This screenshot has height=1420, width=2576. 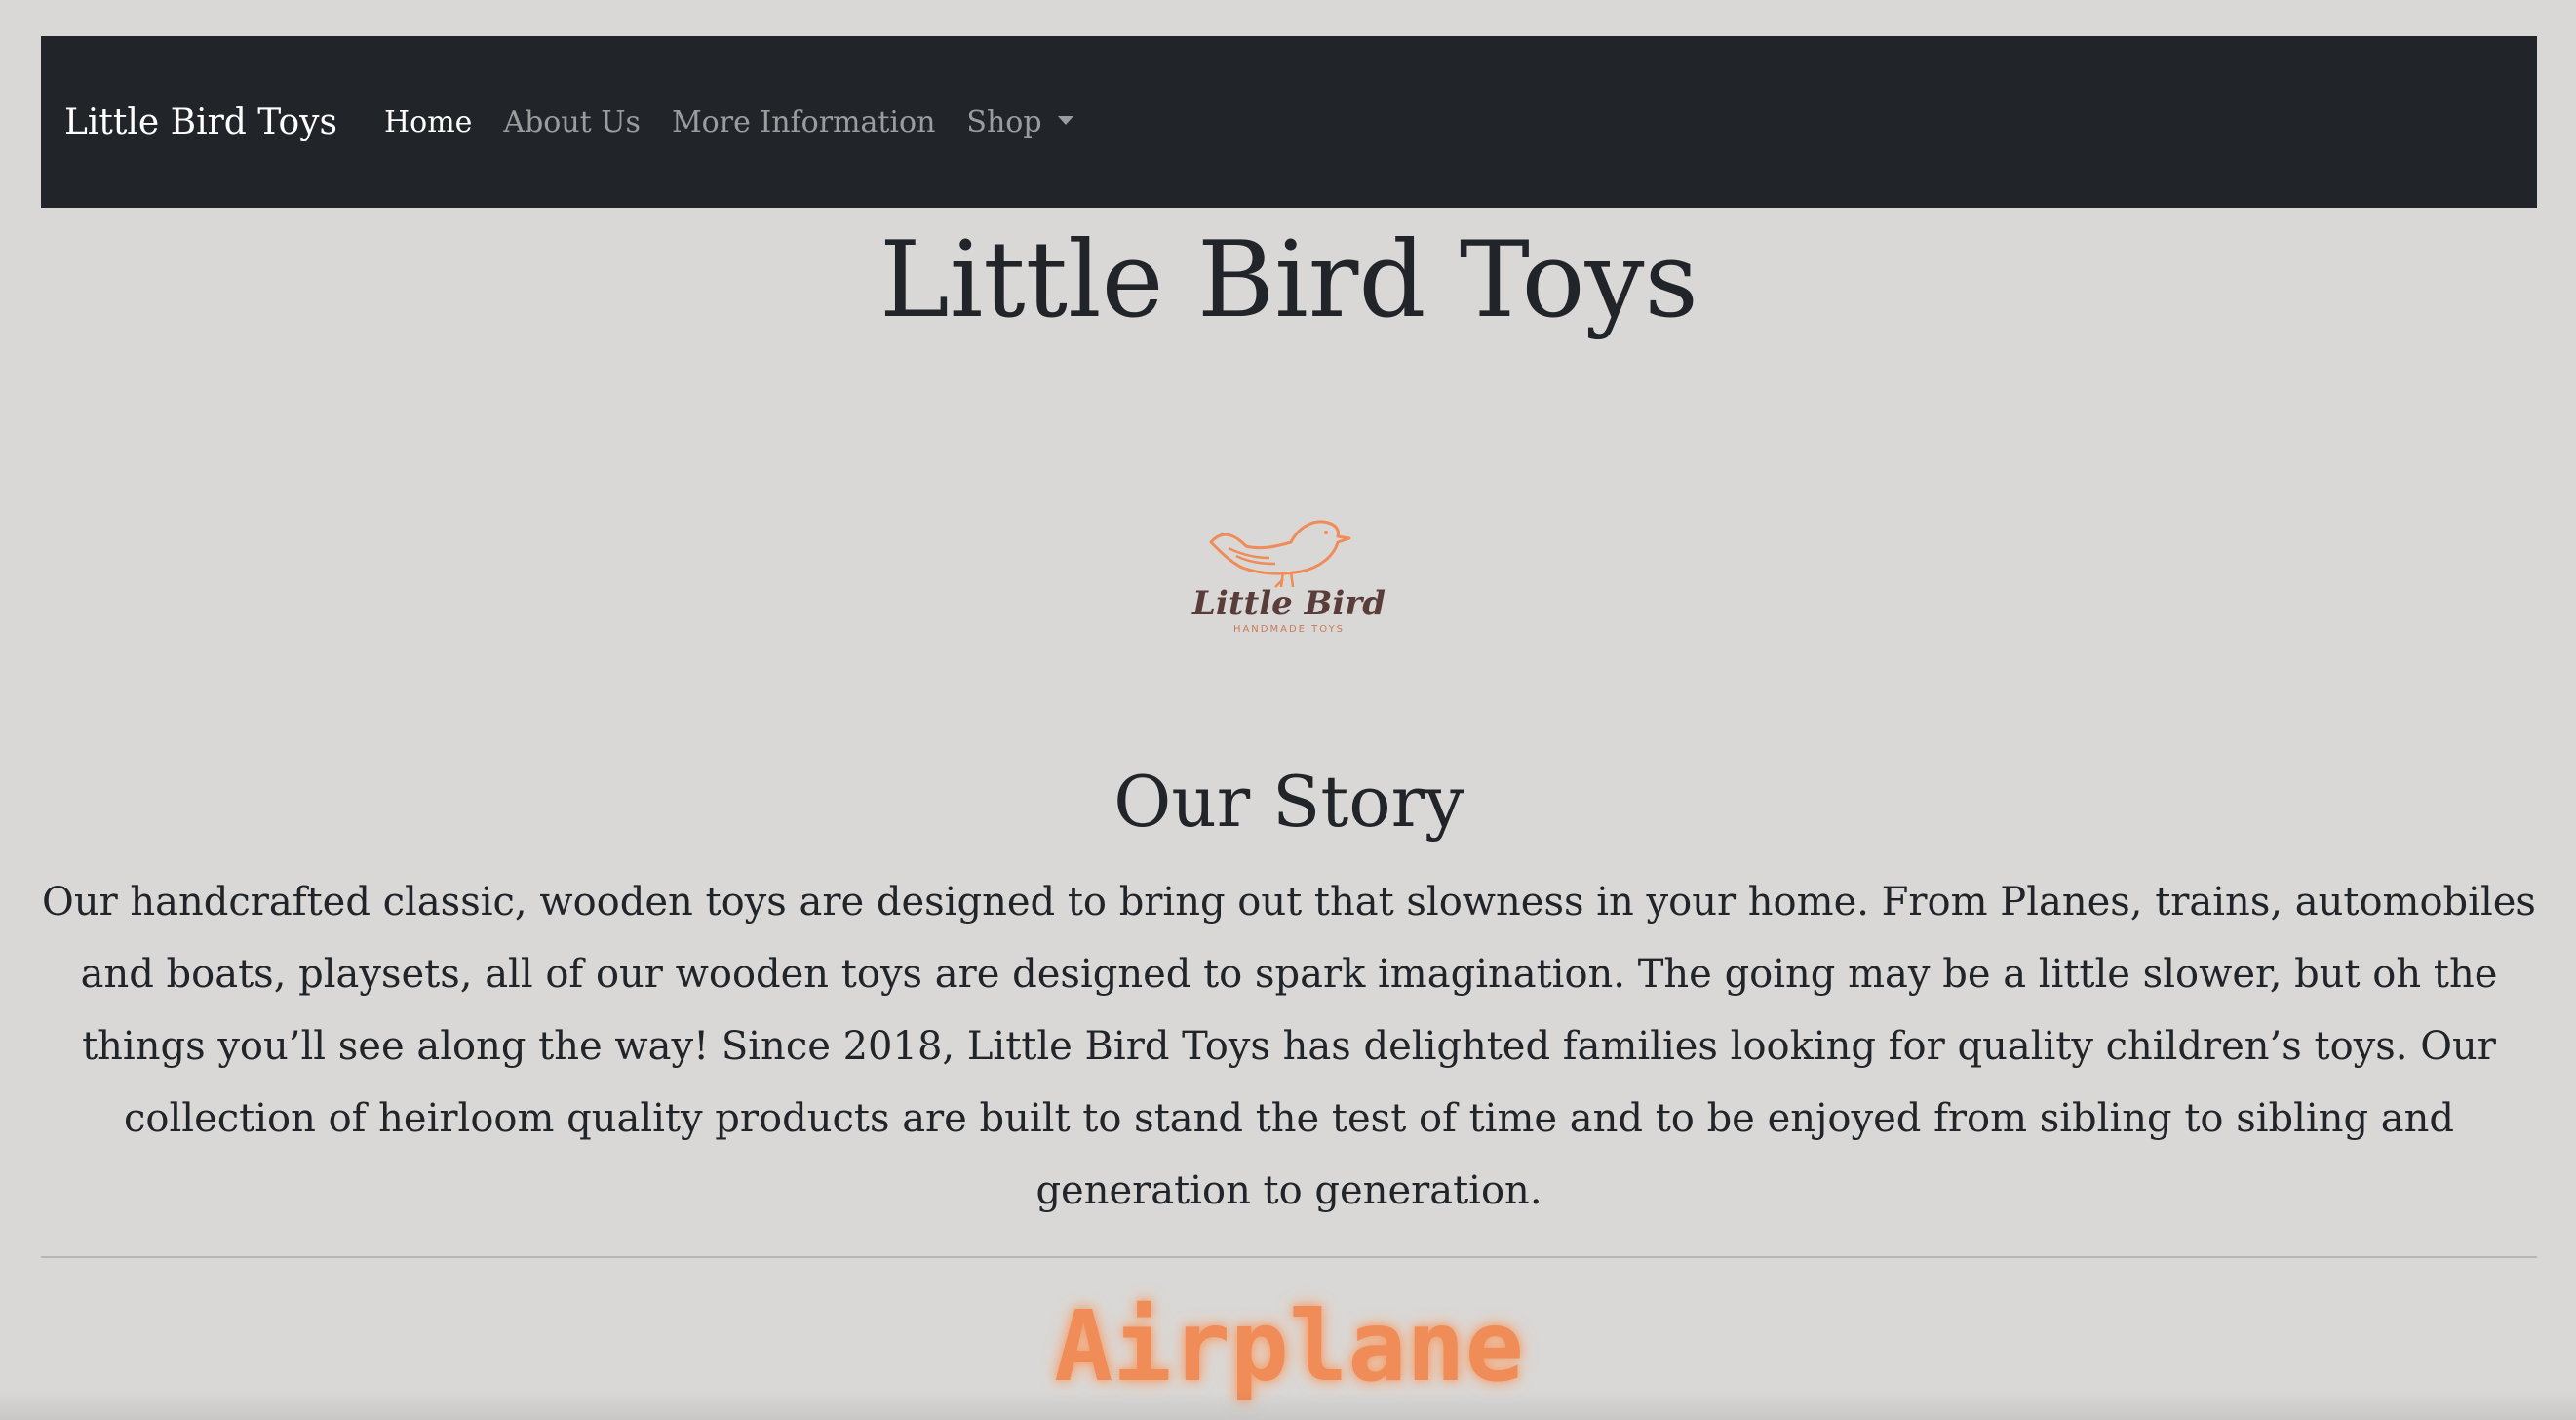 What do you see at coordinates (1004, 121) in the screenshot?
I see `nav-dropdown-shop-label: Shop` at bounding box center [1004, 121].